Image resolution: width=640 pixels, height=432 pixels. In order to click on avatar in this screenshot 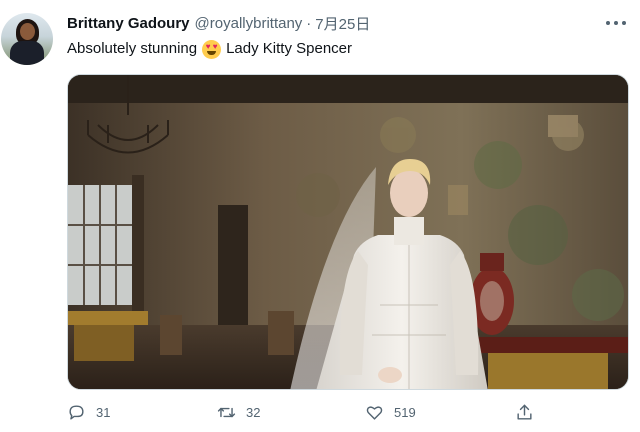, I will do `click(27, 39)`.